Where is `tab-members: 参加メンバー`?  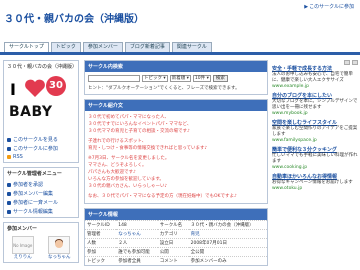 tab-members: 参加メンバー is located at coordinates (102, 47).